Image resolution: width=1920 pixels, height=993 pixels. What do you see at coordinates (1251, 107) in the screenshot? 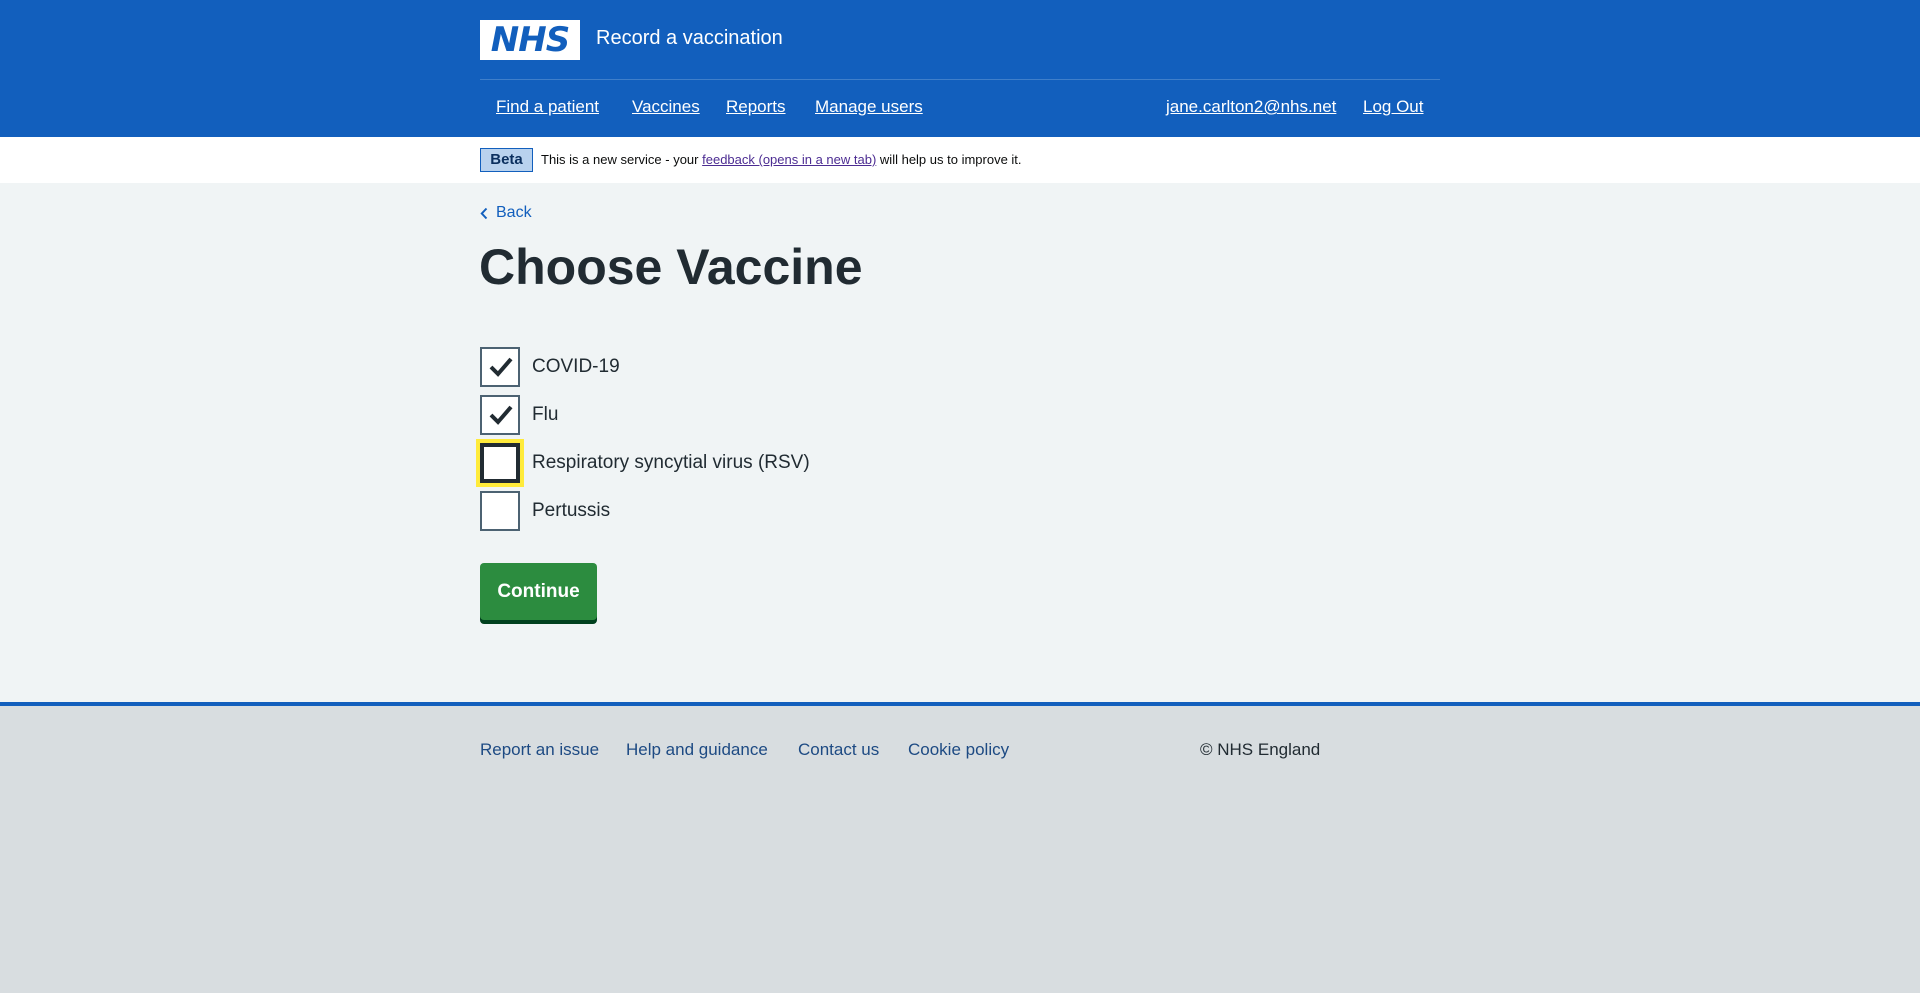
I see `nav-user-email: jane.carlton2@nhs.net` at bounding box center [1251, 107].